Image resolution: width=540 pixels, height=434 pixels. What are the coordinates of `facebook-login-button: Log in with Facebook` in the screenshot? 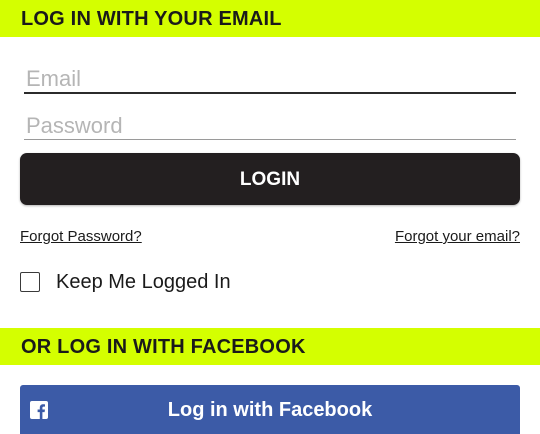 It's located at (270, 409).